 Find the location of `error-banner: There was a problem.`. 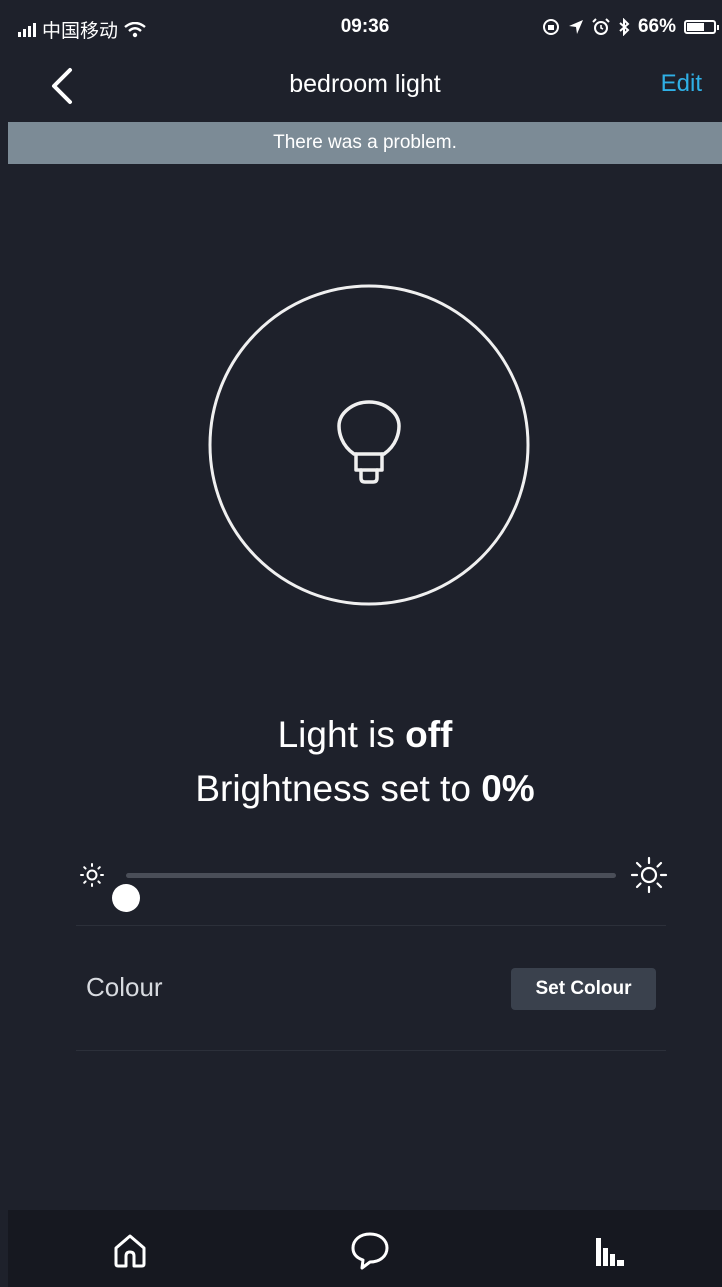

error-banner: There was a problem. is located at coordinates (365, 143).